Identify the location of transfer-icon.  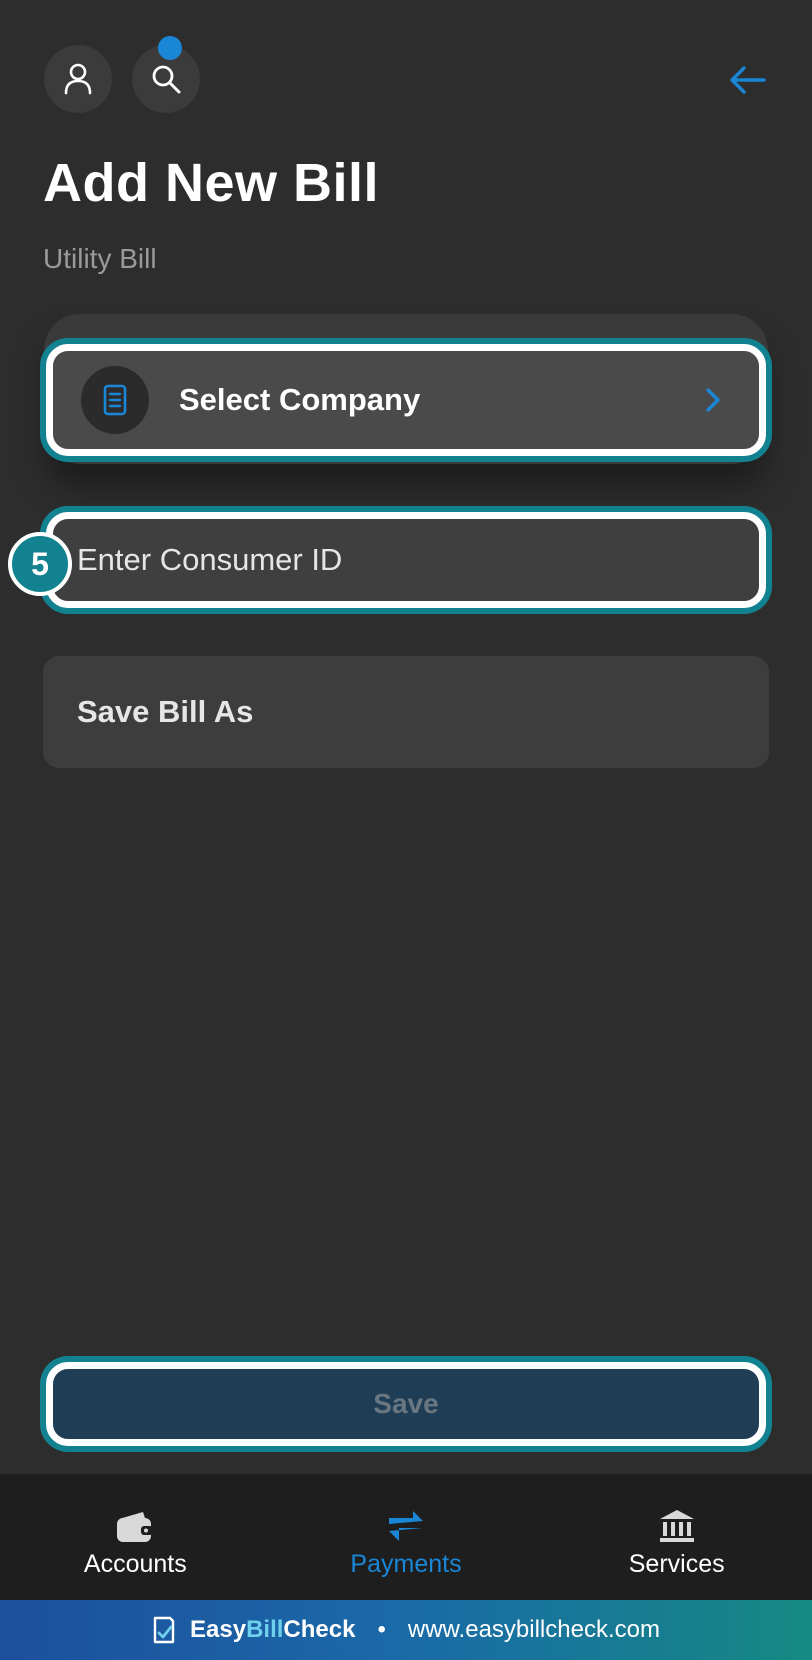
(406, 1524).